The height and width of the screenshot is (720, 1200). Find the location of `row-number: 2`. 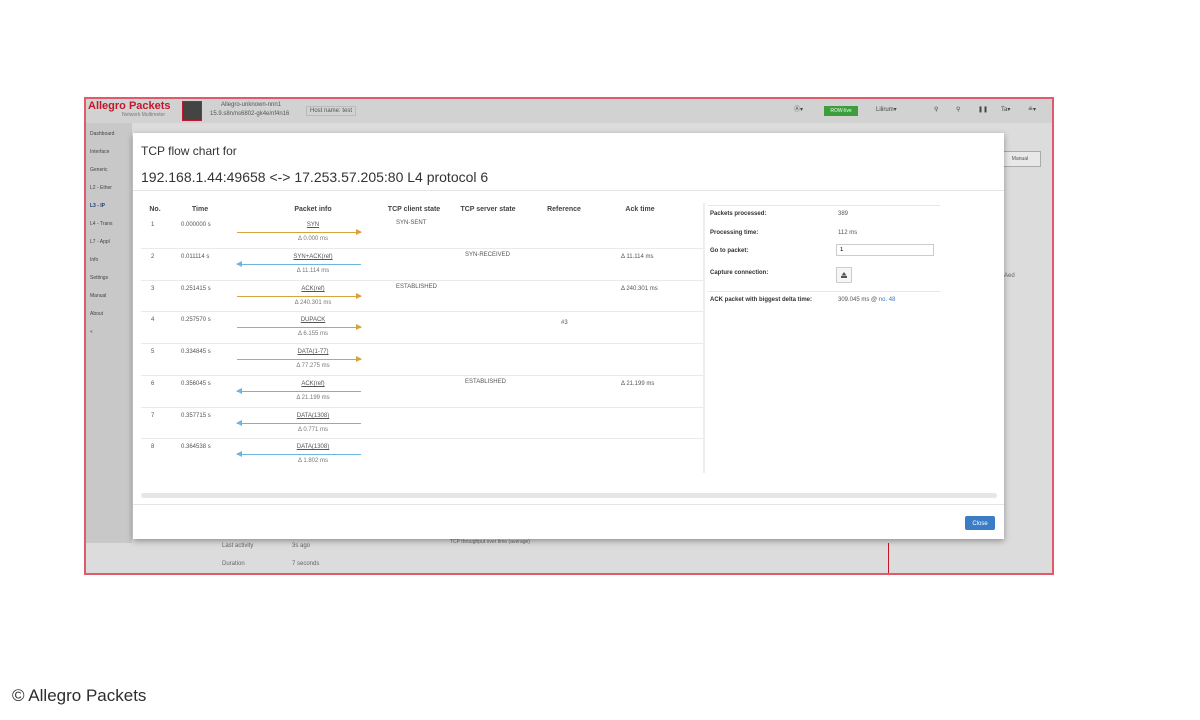

row-number: 2 is located at coordinates (153, 257).